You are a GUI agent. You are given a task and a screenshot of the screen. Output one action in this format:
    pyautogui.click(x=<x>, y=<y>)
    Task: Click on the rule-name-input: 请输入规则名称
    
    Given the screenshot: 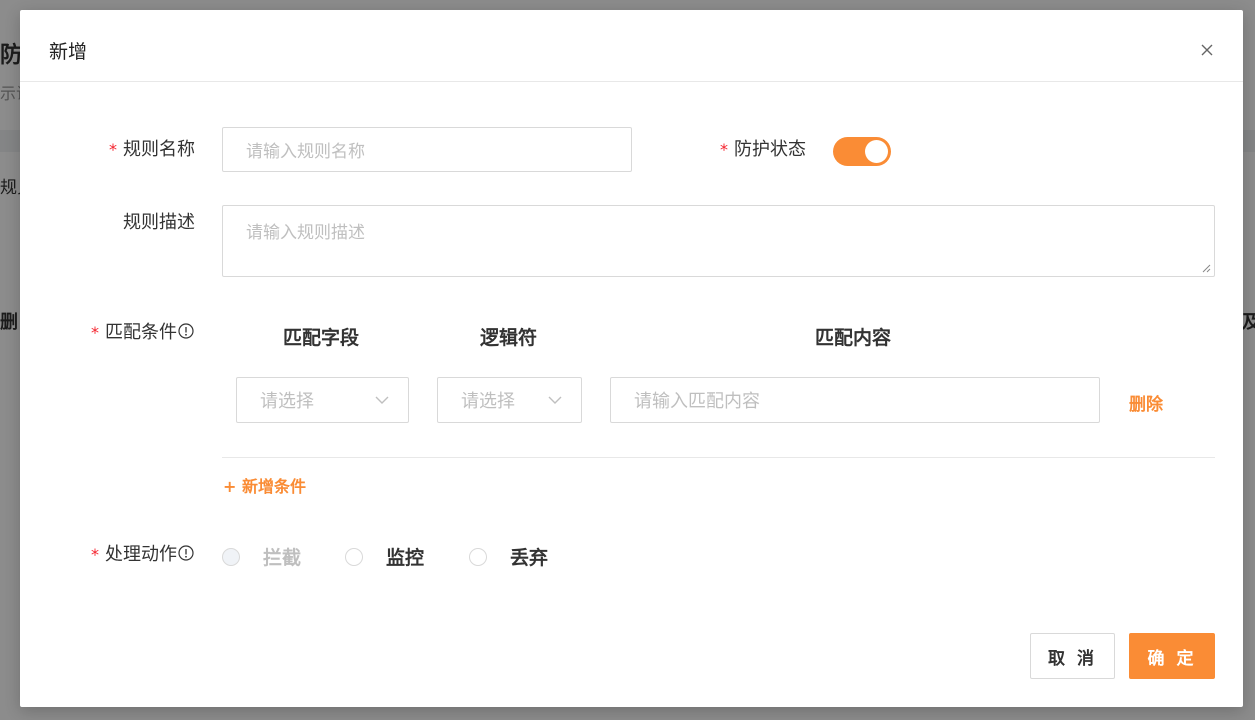 What is the action you would take?
    pyautogui.click(x=427, y=149)
    